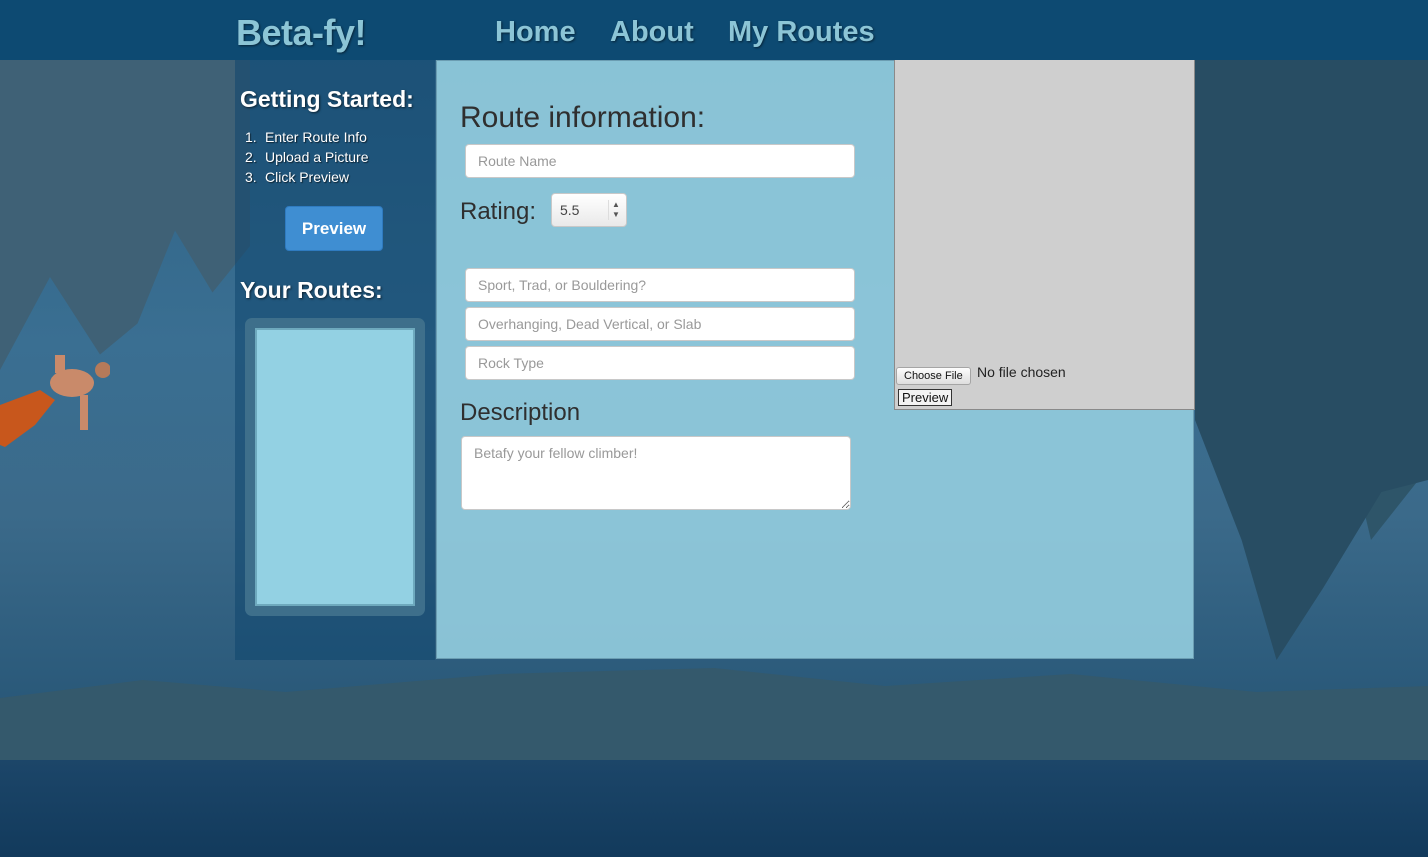 The width and height of the screenshot is (1428, 857). What do you see at coordinates (1021, 372) in the screenshot?
I see `file-status-text: No file chosen` at bounding box center [1021, 372].